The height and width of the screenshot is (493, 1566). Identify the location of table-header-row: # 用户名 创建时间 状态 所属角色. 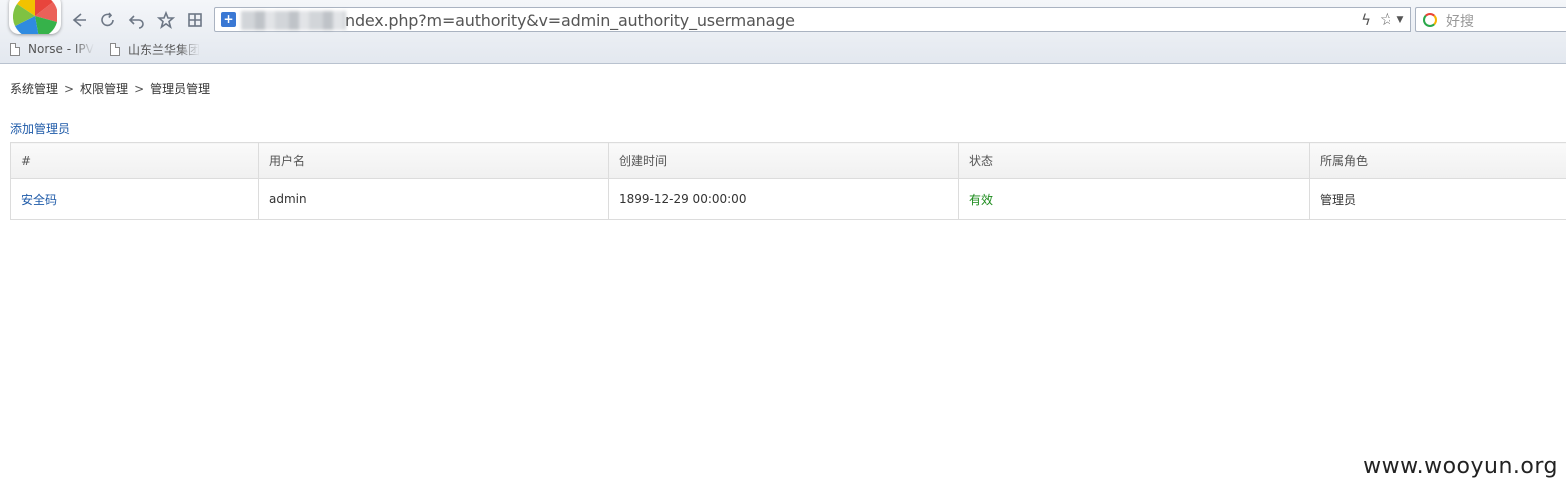
(788, 160).